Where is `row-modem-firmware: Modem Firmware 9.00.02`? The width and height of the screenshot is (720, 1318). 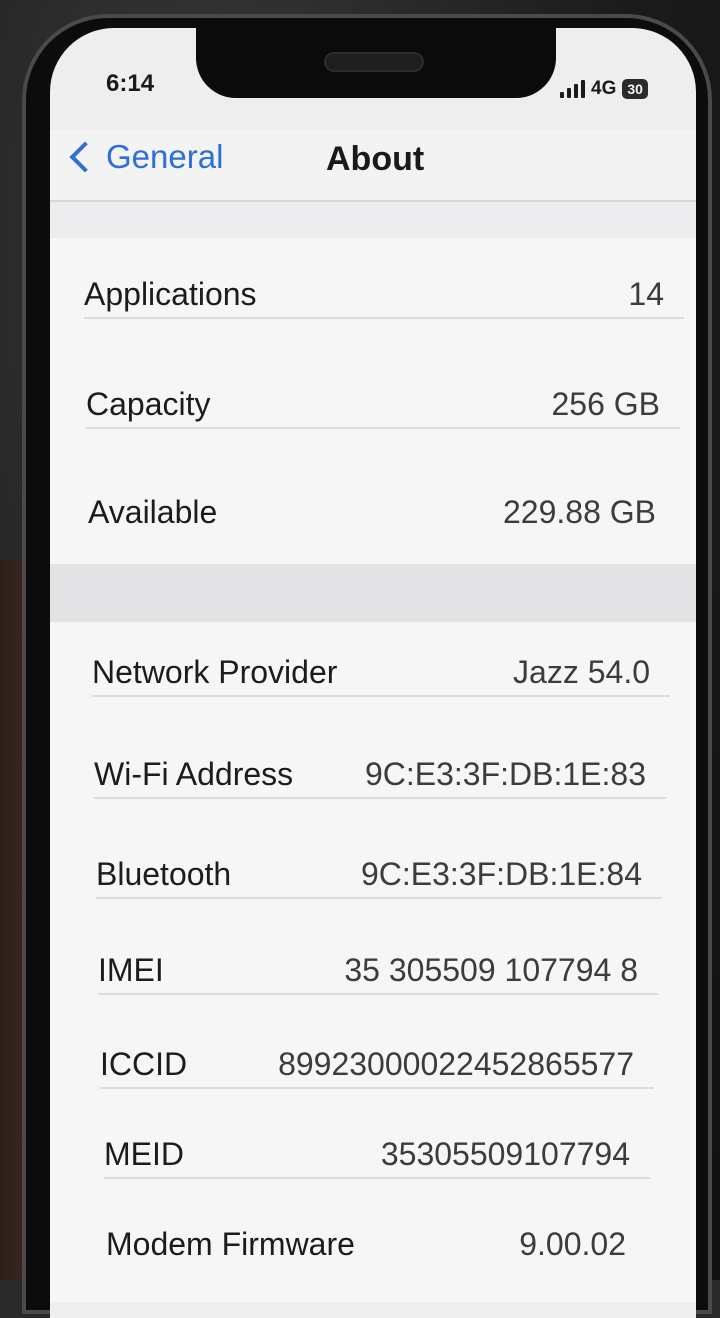 row-modem-firmware: Modem Firmware 9.00.02 is located at coordinates (366, 1244).